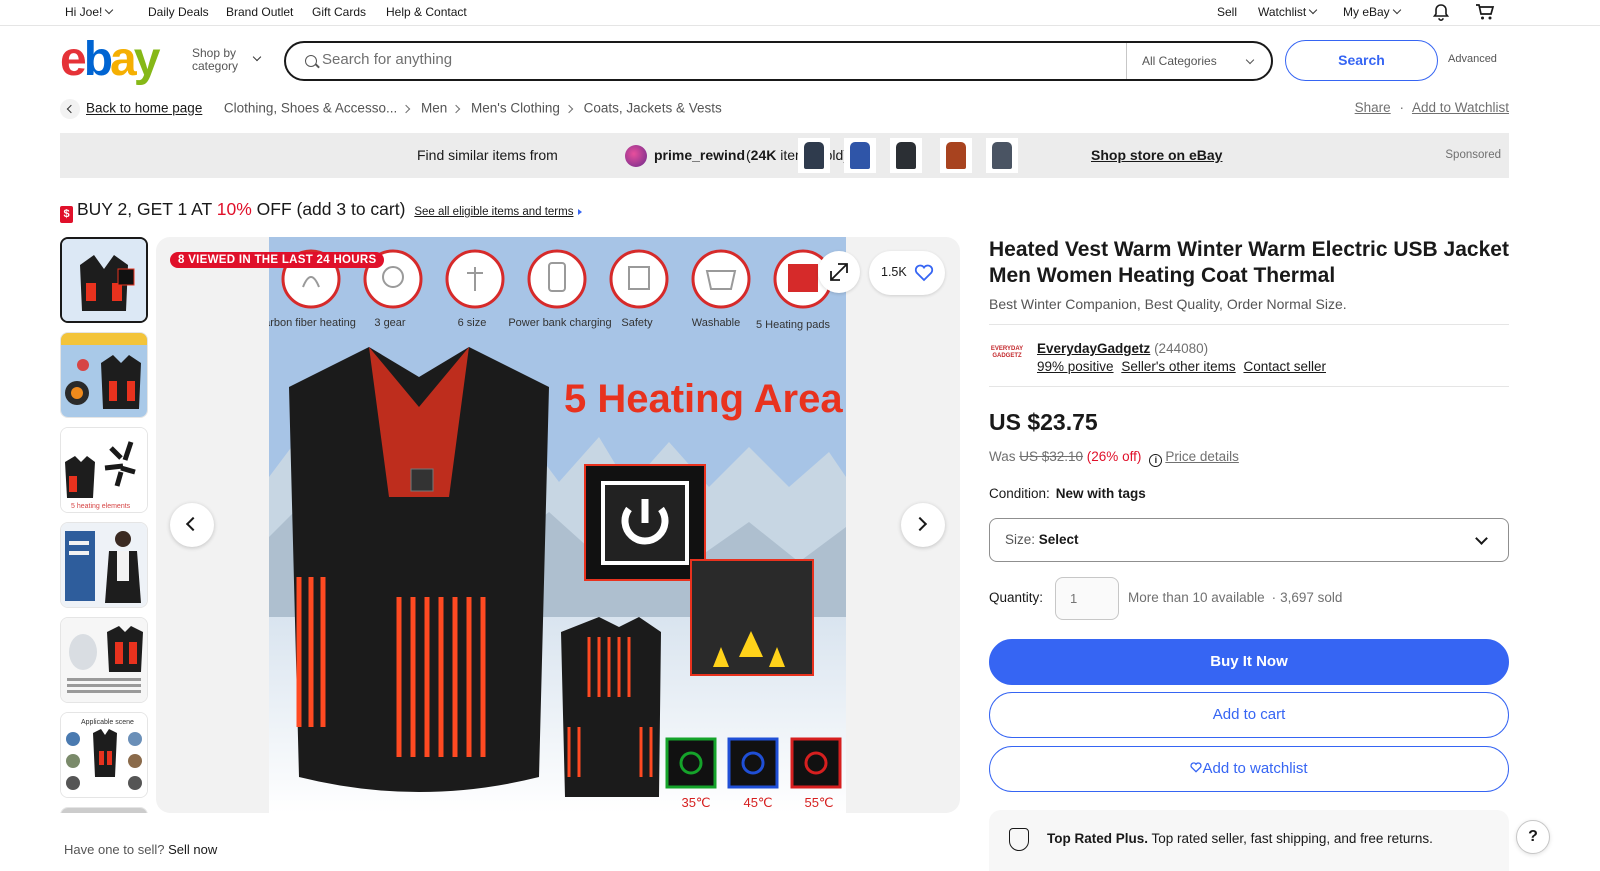  Describe the element at coordinates (70, 109) in the screenshot. I see `back-arrow-icon` at that location.